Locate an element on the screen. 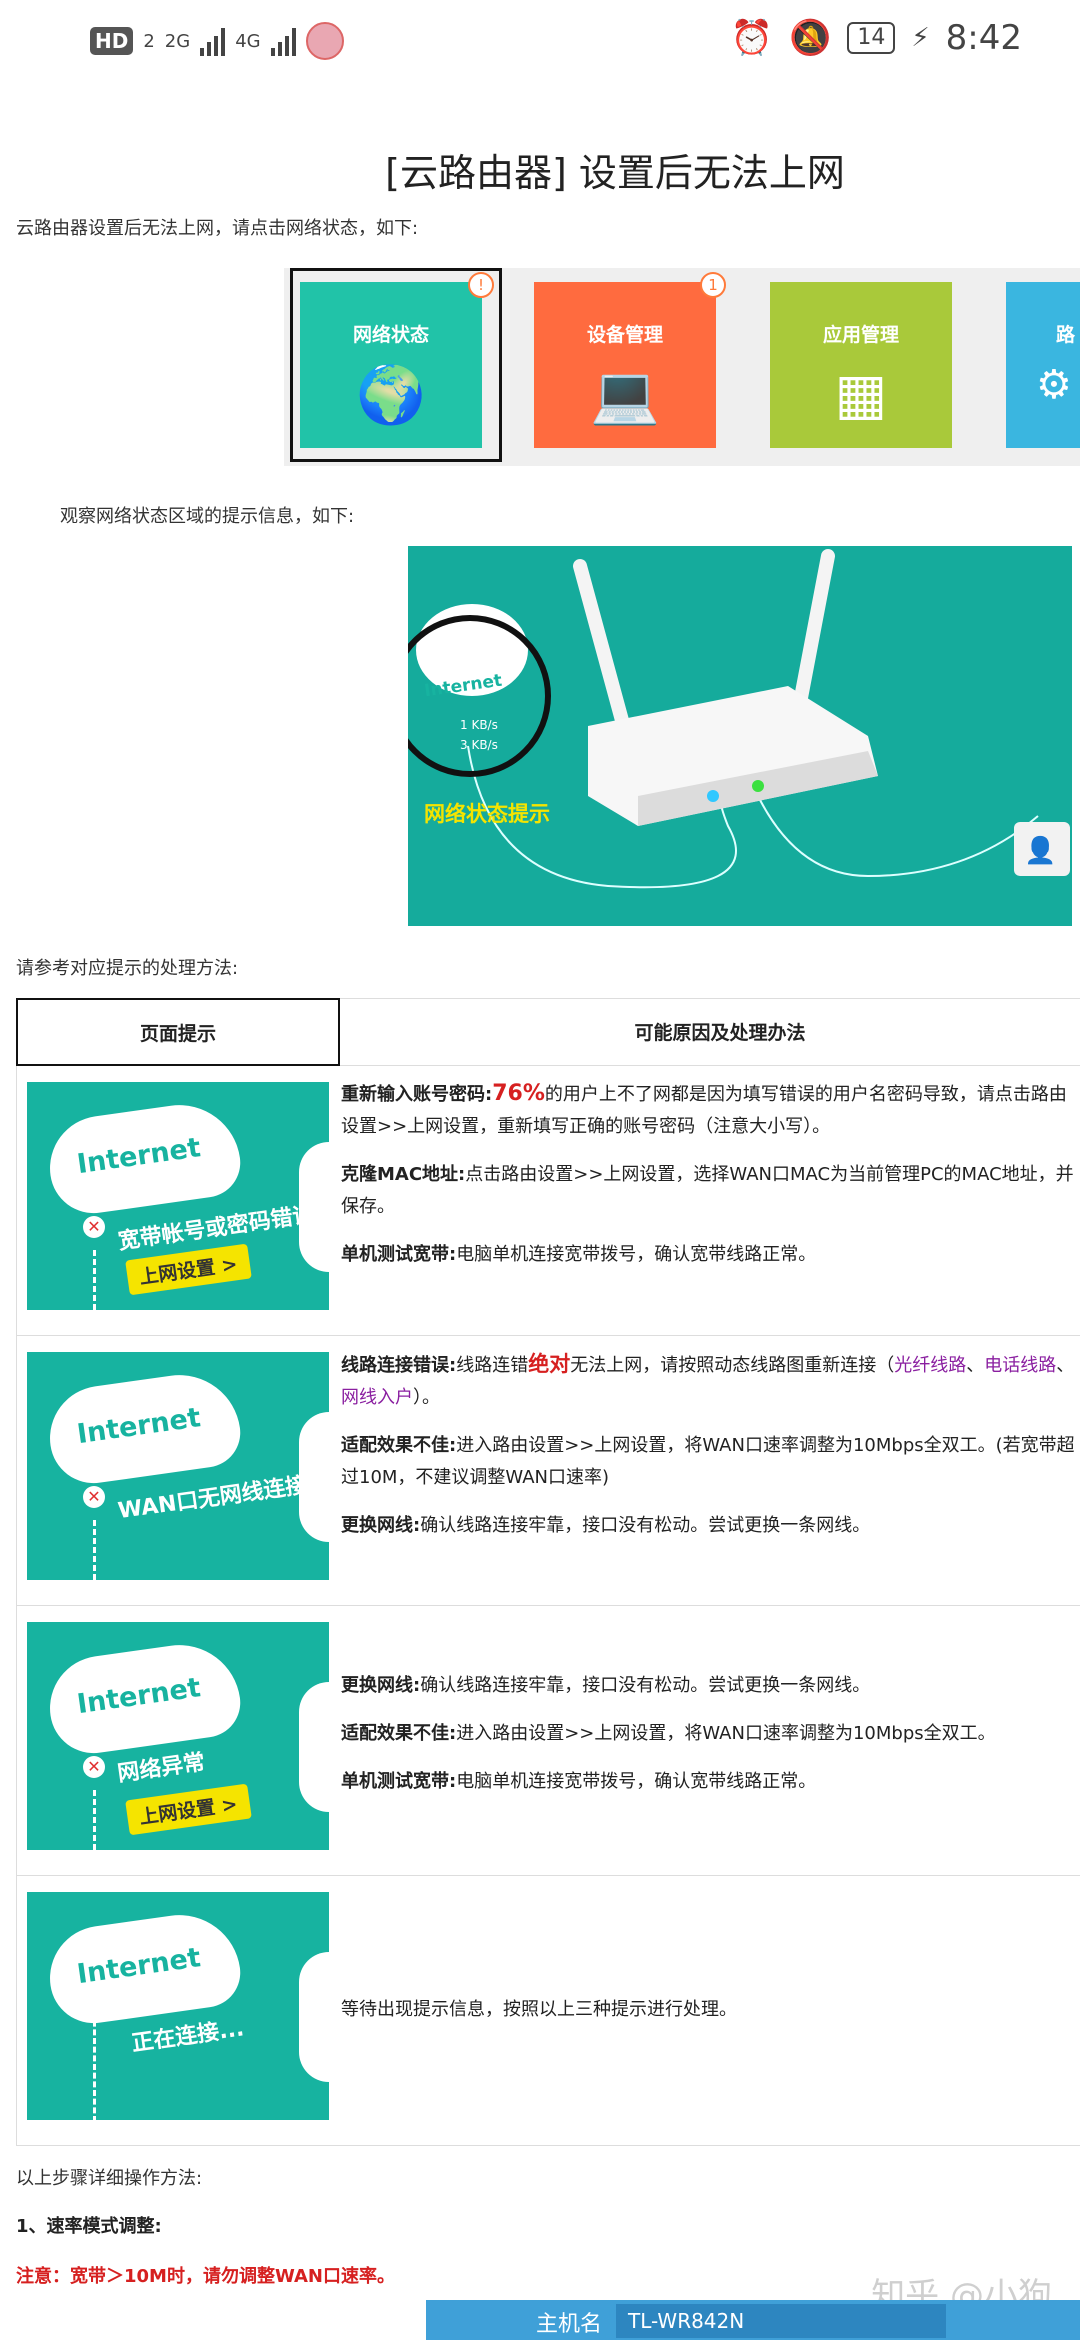 The image size is (1080, 2340). highlight-percent: 76% is located at coordinates (518, 1093).